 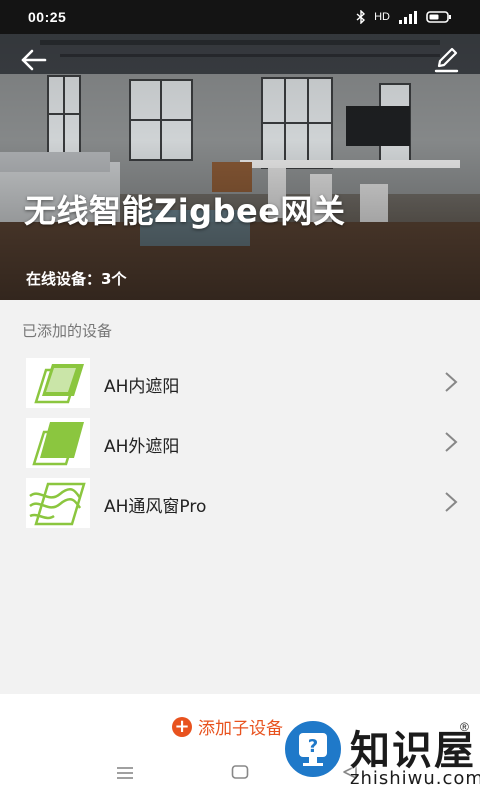 What do you see at coordinates (58, 383) in the screenshot?
I see `indoor-shade-icon` at bounding box center [58, 383].